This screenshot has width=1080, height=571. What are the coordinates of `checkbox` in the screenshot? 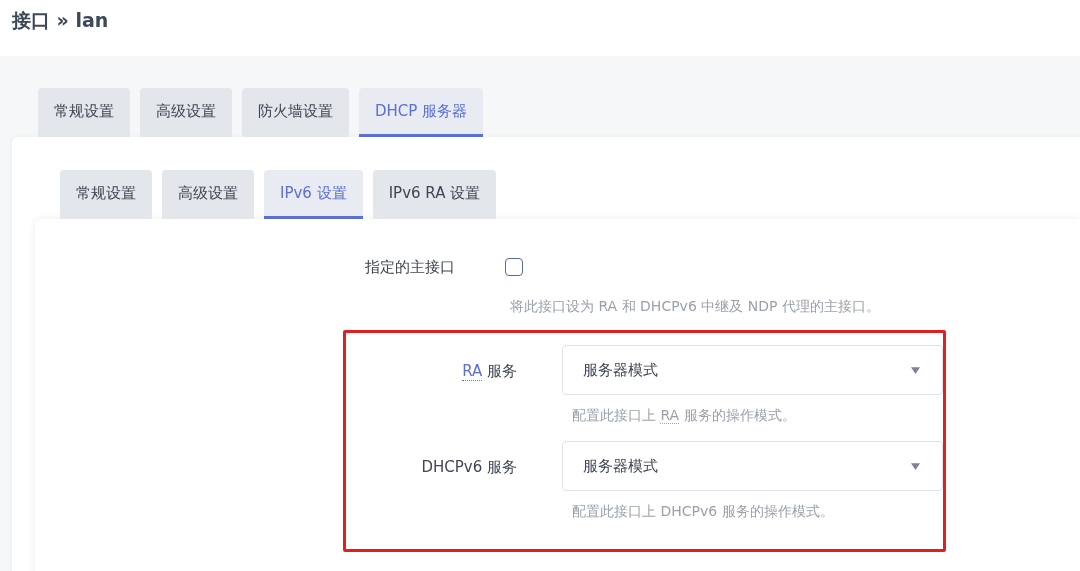 It's located at (514, 267).